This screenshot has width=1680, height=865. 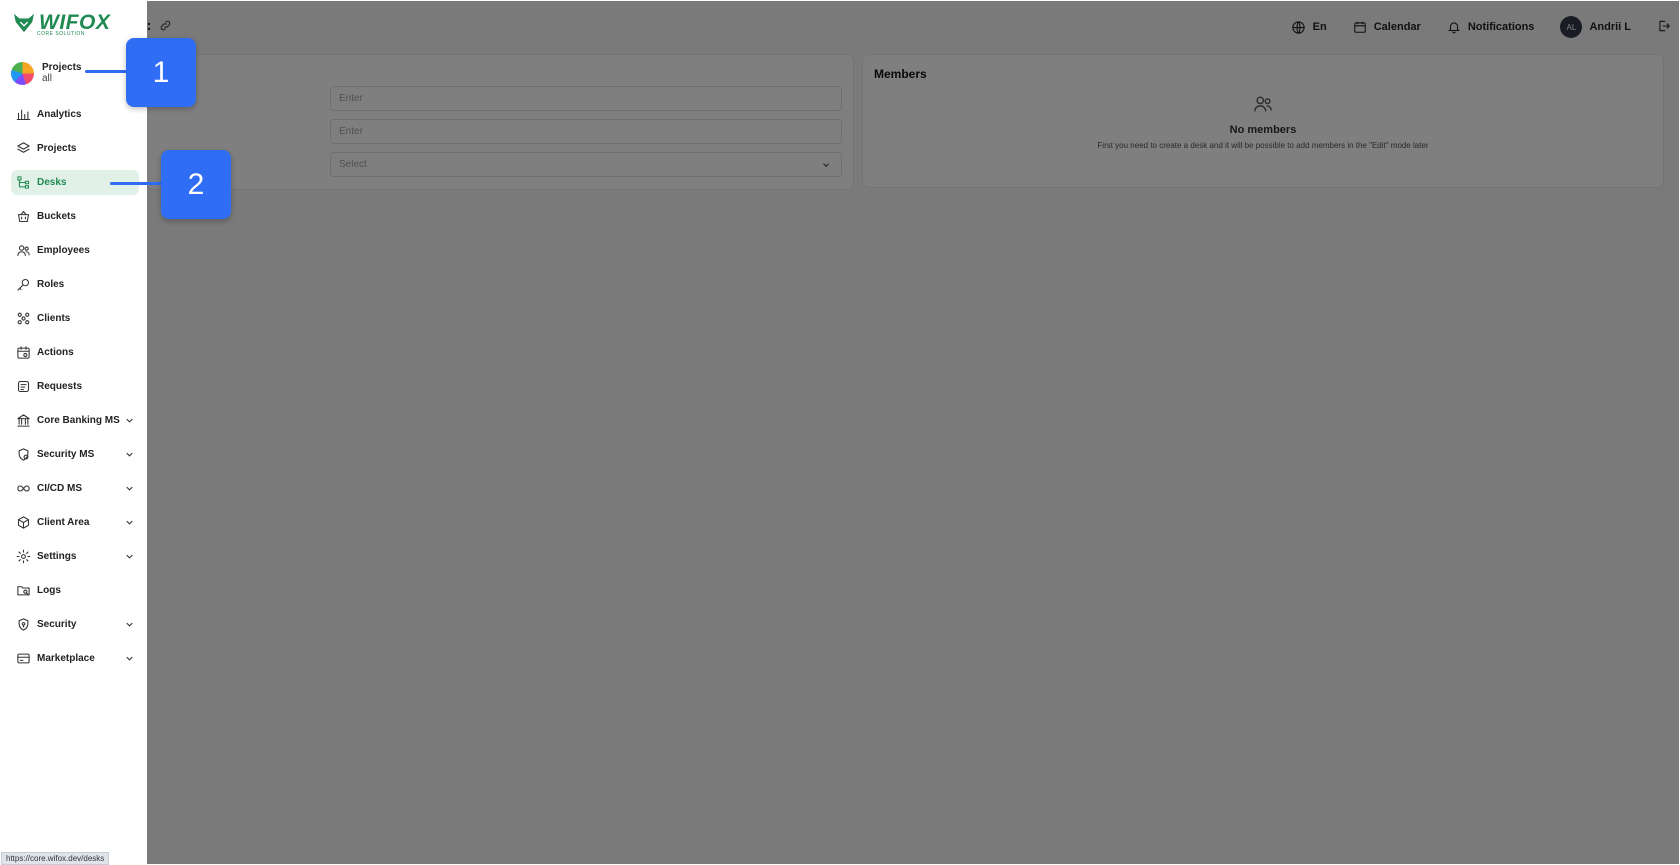 What do you see at coordinates (23, 658) in the screenshot?
I see `store-icon` at bounding box center [23, 658].